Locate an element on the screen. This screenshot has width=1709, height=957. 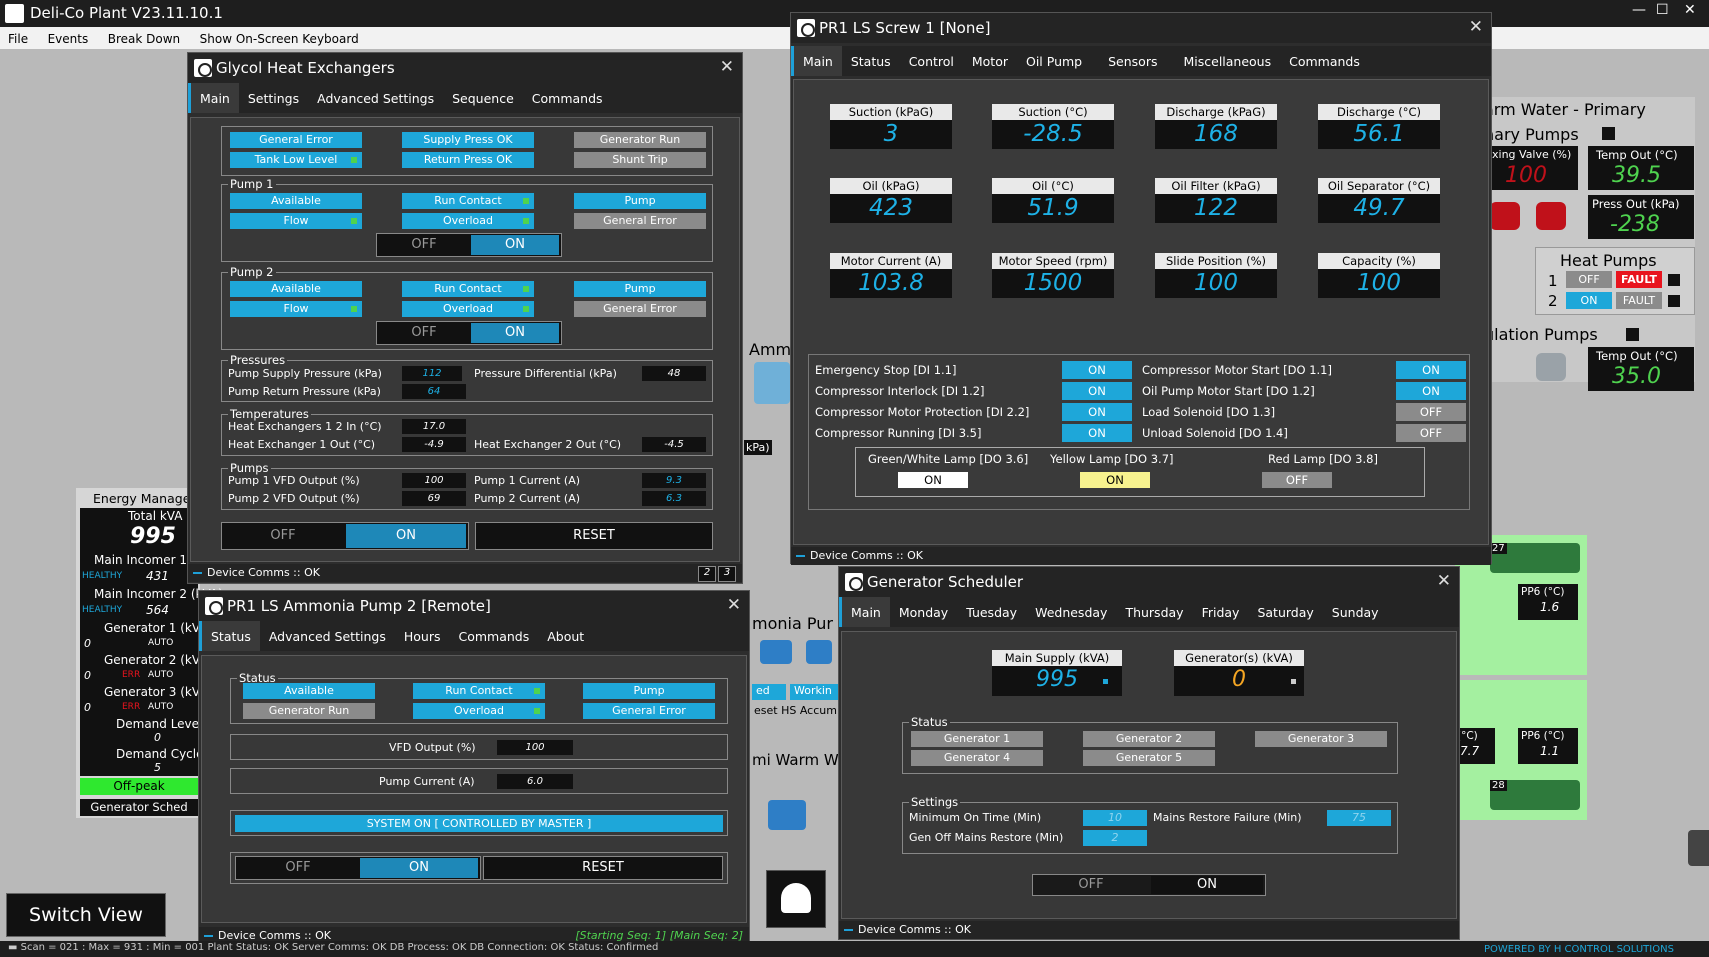
gen-toggle: OFF ON is located at coordinates (1149, 885).